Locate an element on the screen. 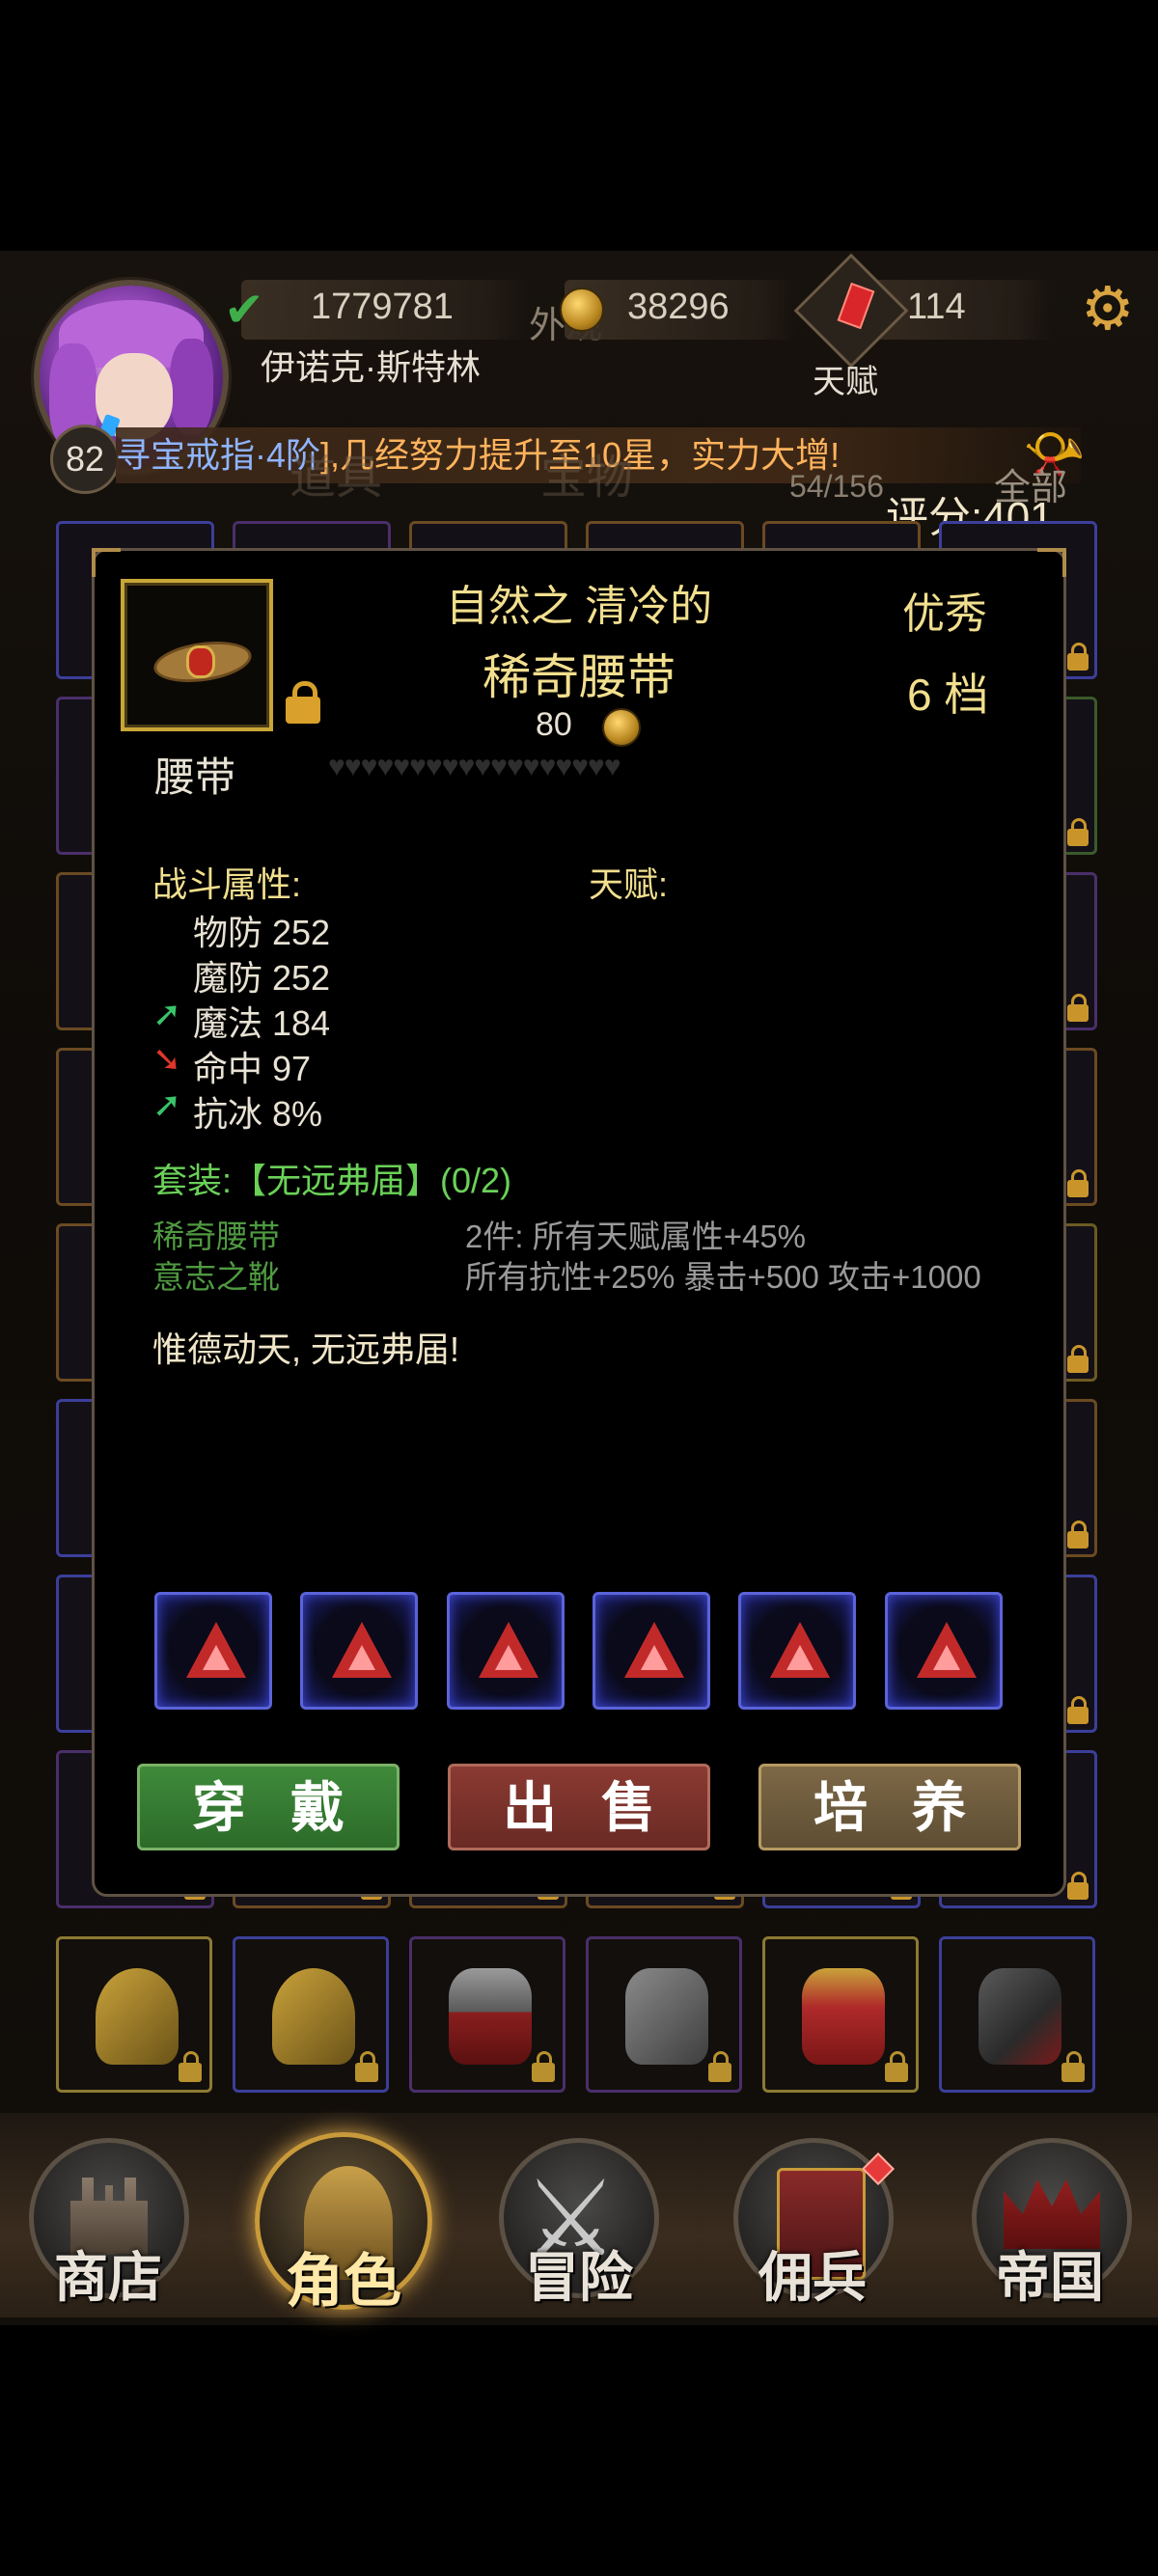  item-type: 腰带 is located at coordinates (195, 777).